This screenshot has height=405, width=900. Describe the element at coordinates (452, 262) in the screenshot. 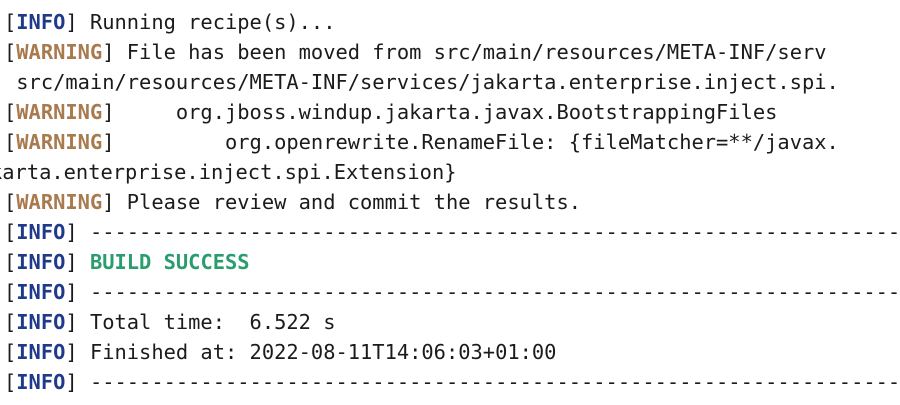

I see `log-line: [INFO] BUILD SUCCESS` at that location.